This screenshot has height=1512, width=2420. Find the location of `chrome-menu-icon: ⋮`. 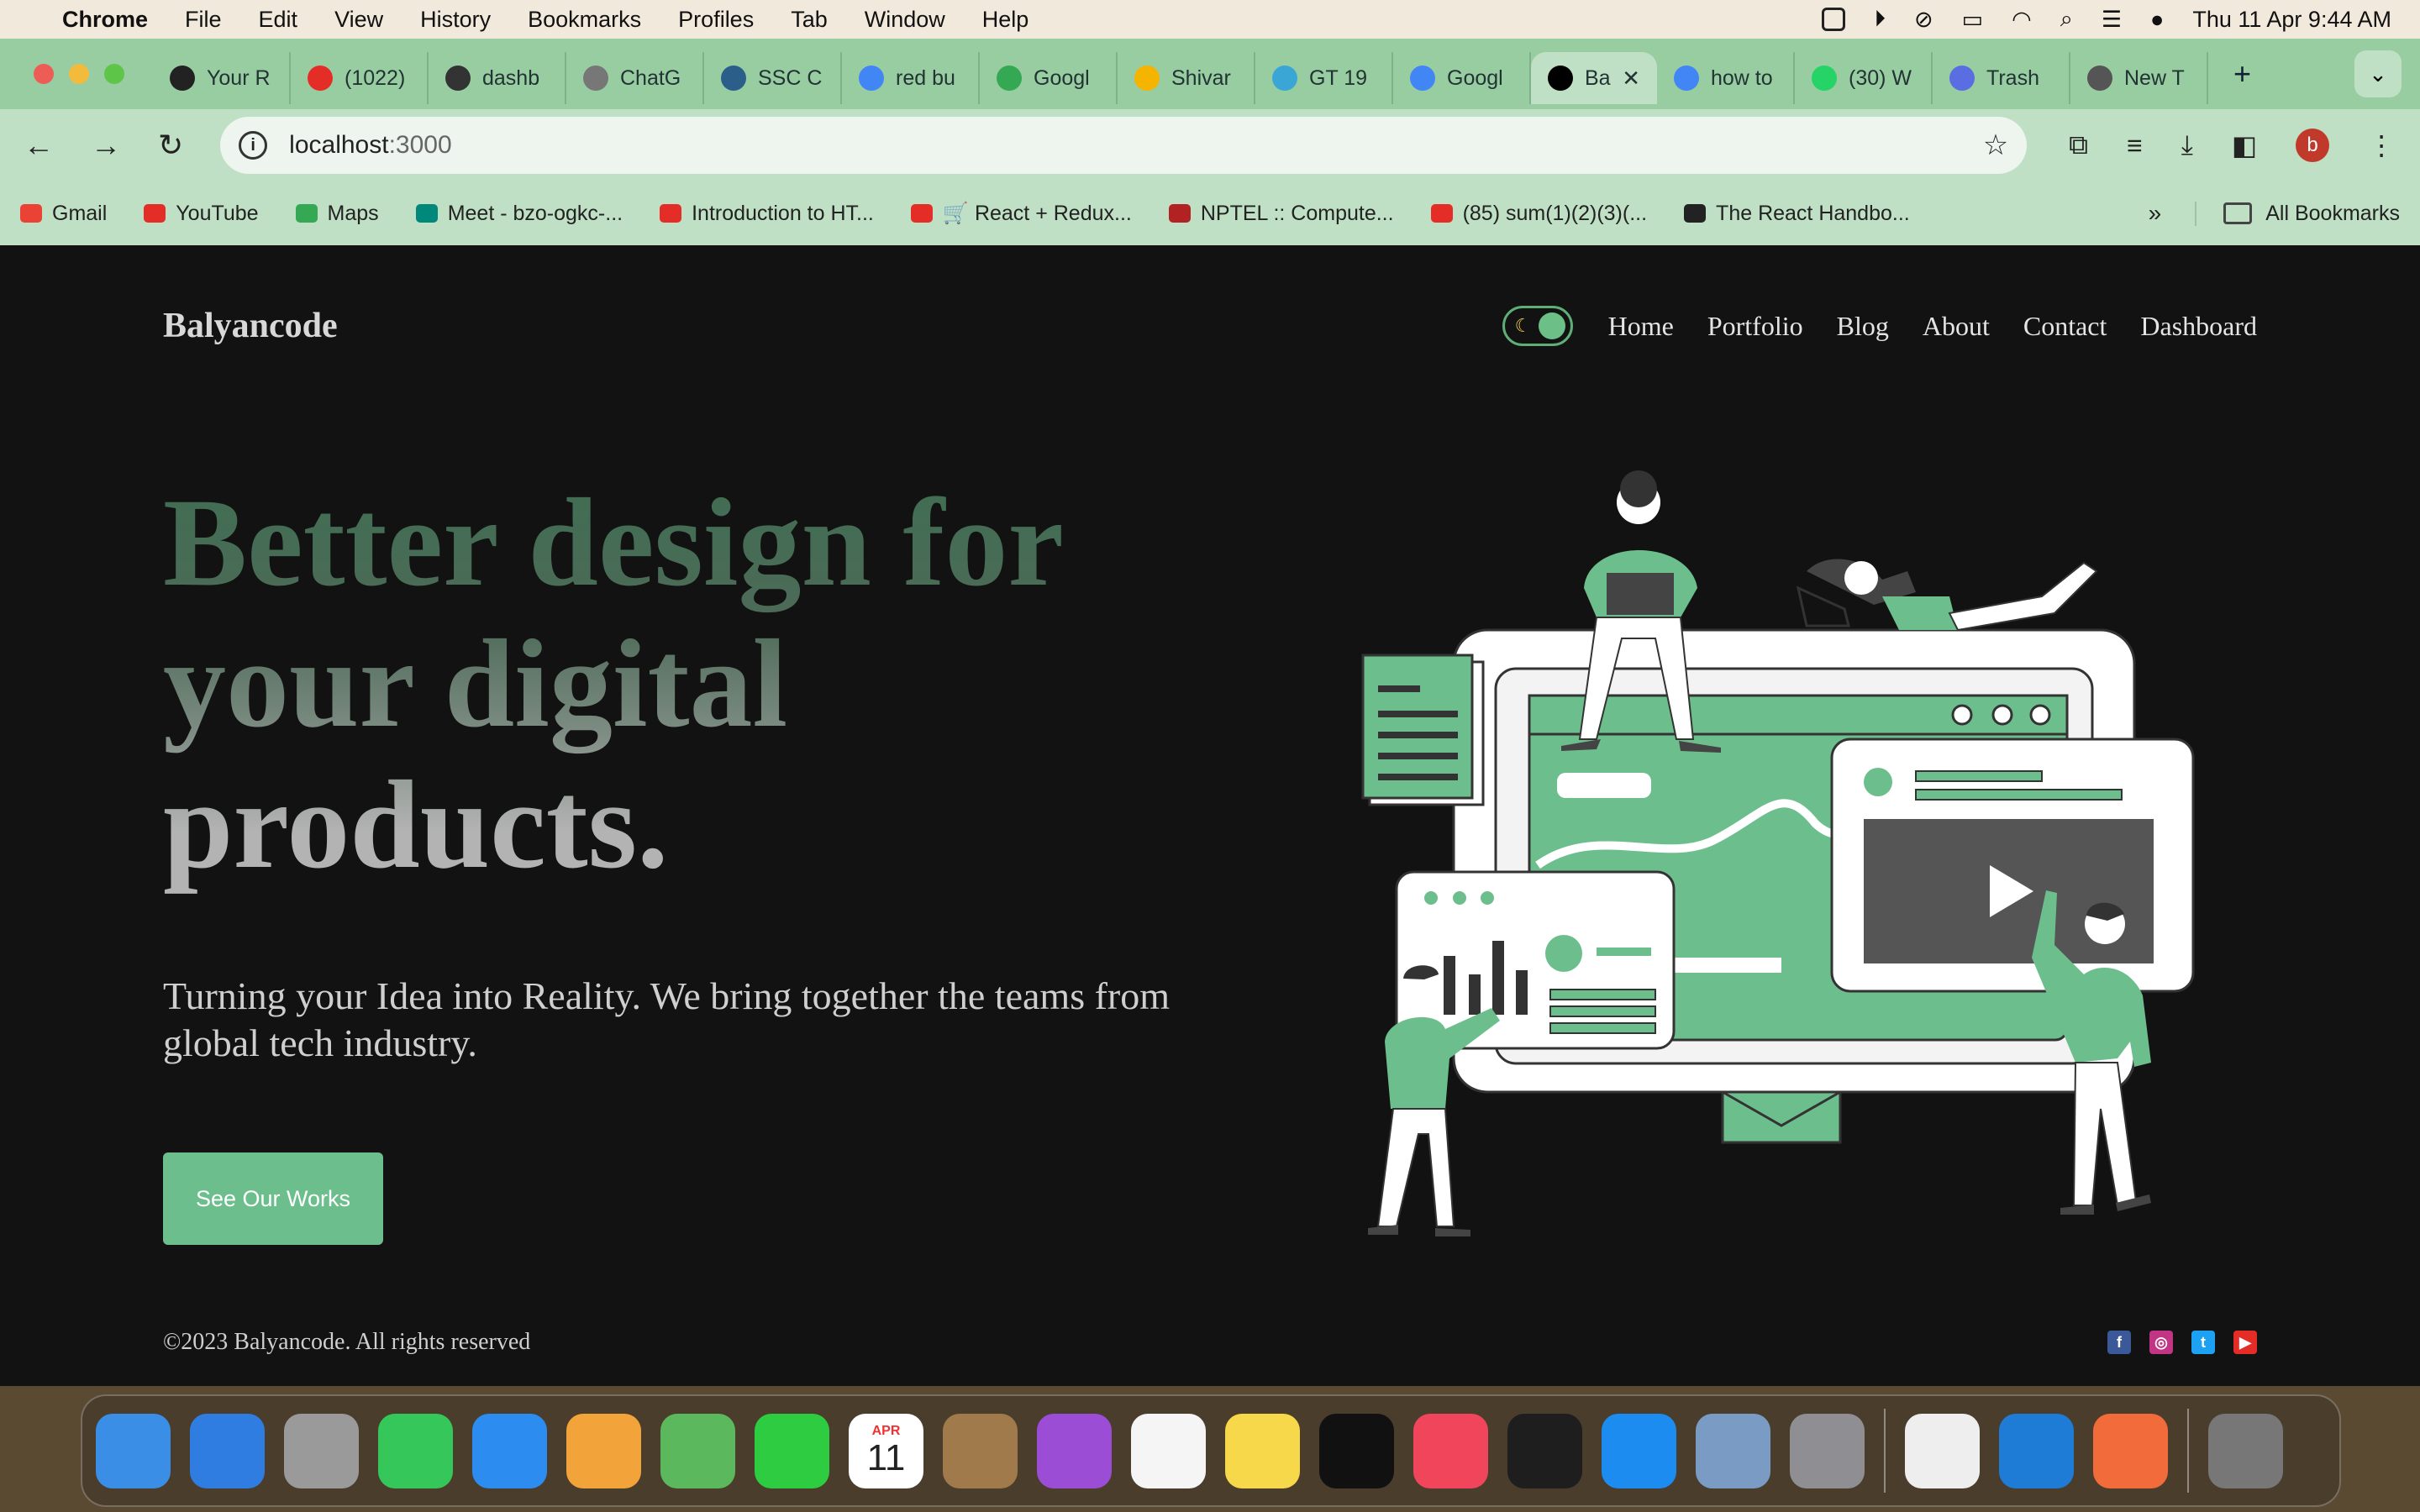

chrome-menu-icon: ⋮ is located at coordinates (2382, 145).